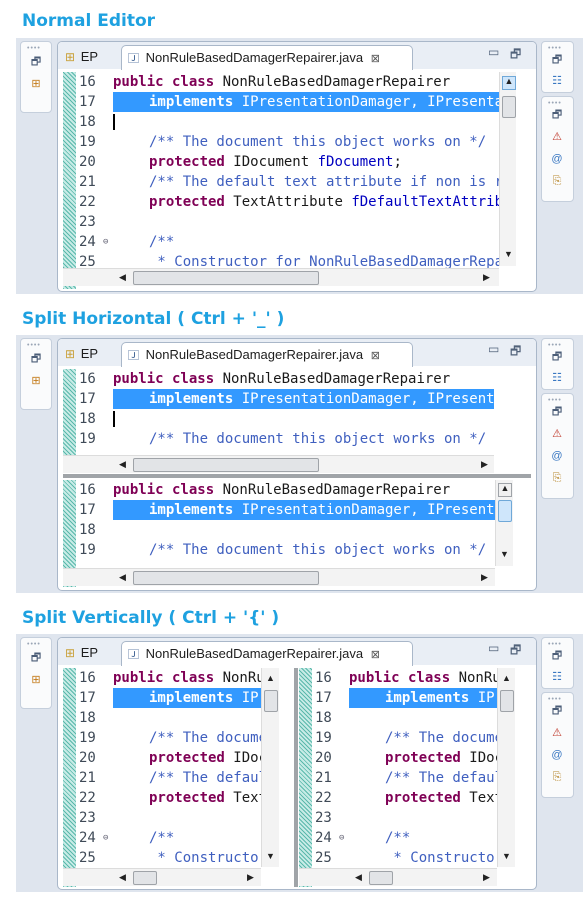  Describe the element at coordinates (36, 374) in the screenshot. I see `left-trim-stack: •••• 🗗 ⊞` at that location.